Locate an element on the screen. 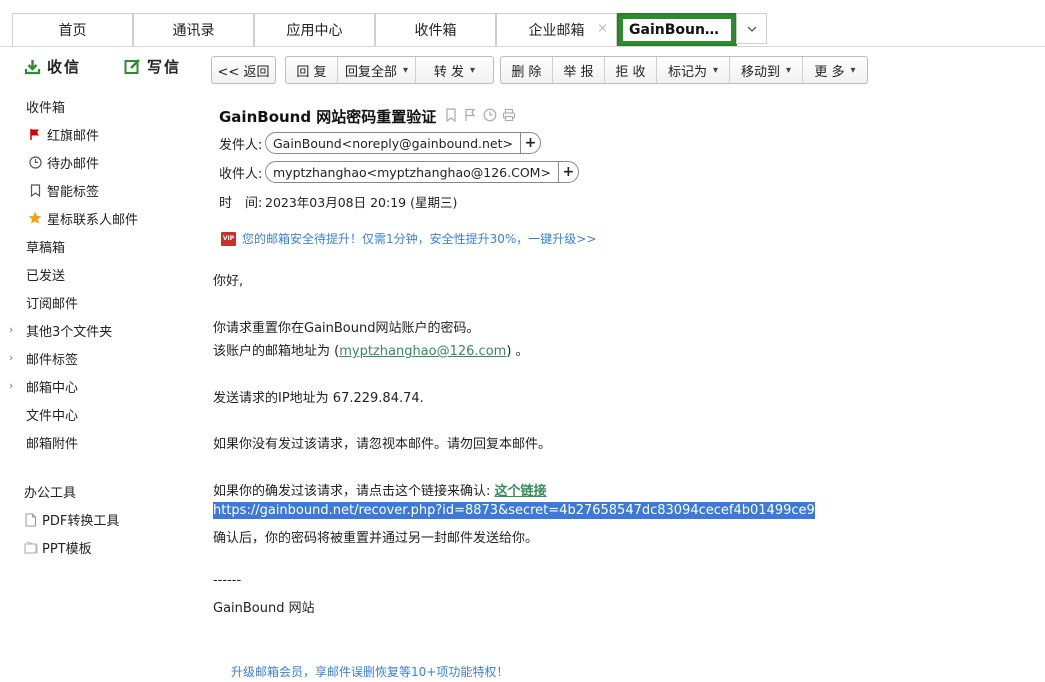 The width and height of the screenshot is (1045, 682). sidebar-item-label: 订阅邮件 is located at coordinates (52, 304).